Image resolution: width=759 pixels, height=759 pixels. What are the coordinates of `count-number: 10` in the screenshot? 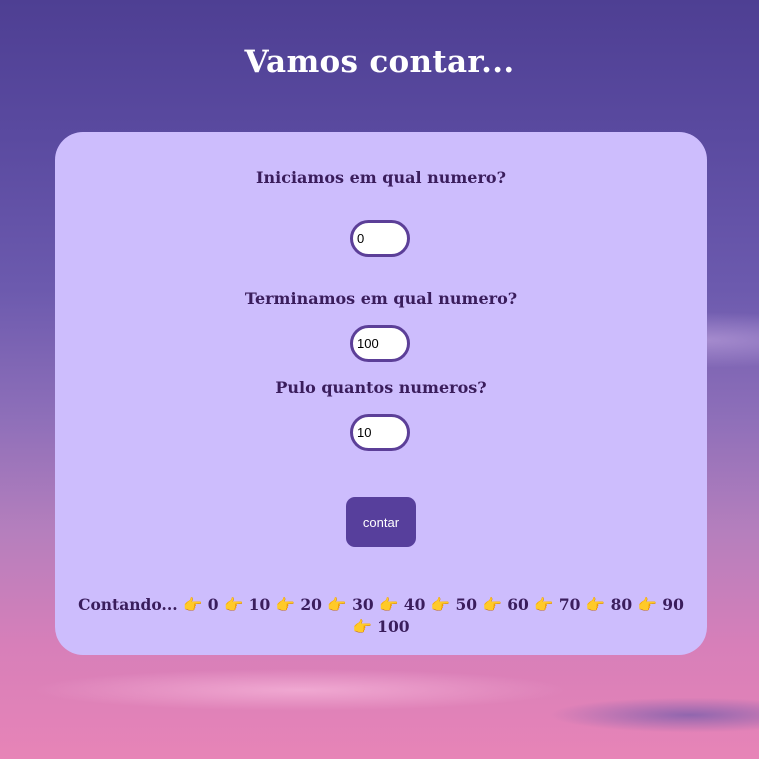 It's located at (259, 604).